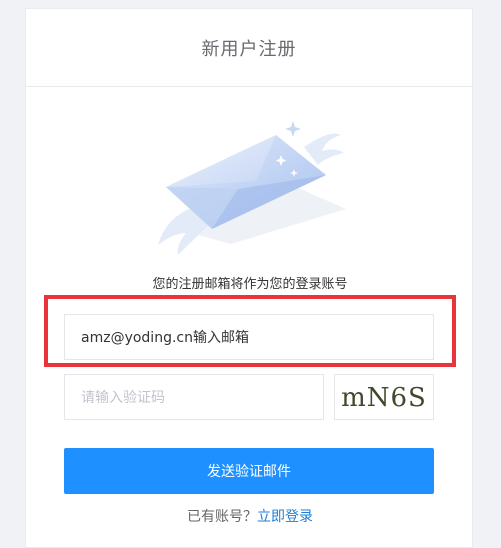  I want to click on captcha-image: mN6S, so click(384, 397).